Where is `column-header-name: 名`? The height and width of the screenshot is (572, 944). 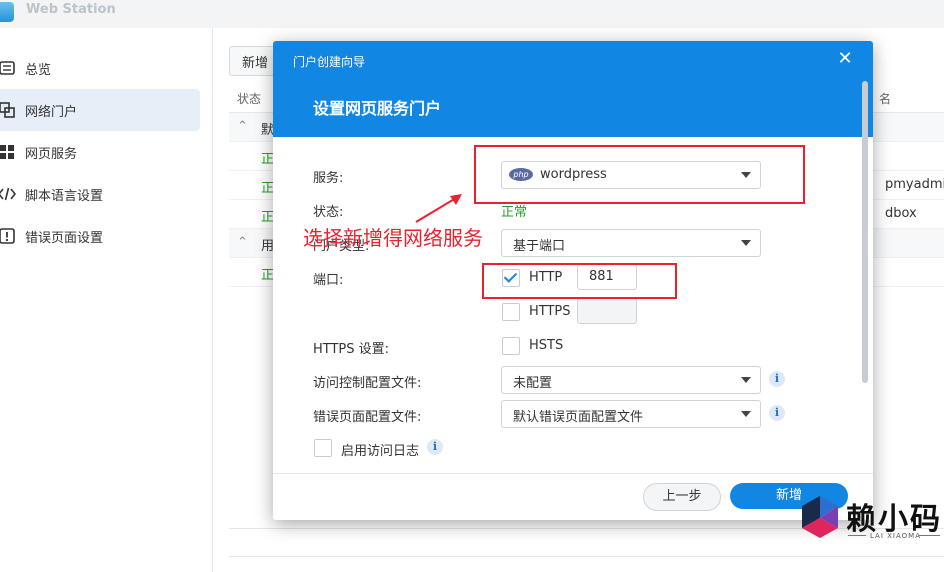
column-header-name: 名 is located at coordinates (885, 99).